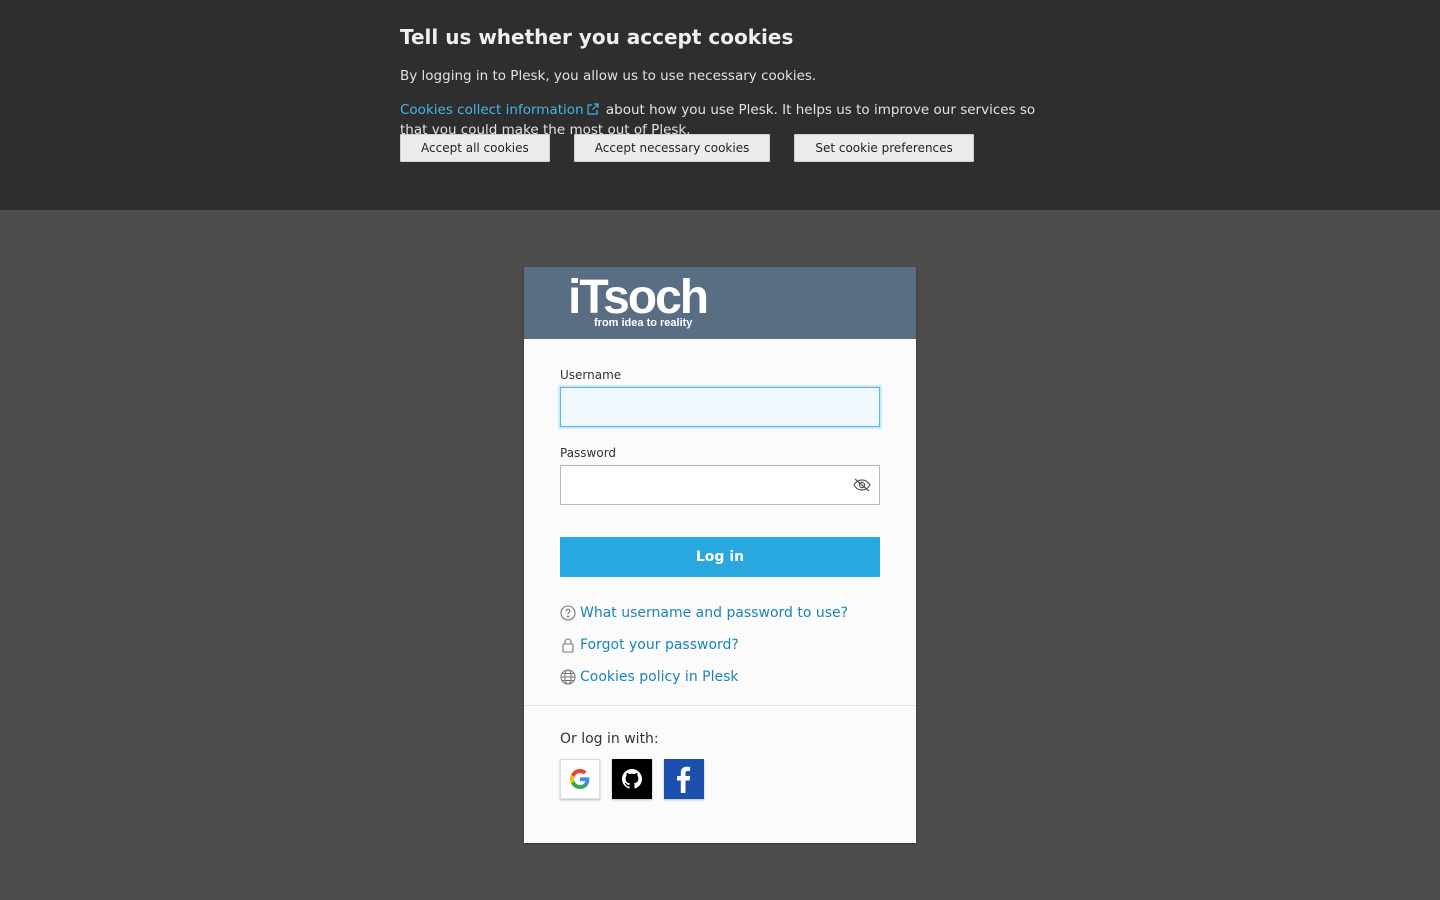  I want to click on accept-all-cookies-button: Accept all cookies, so click(475, 148).